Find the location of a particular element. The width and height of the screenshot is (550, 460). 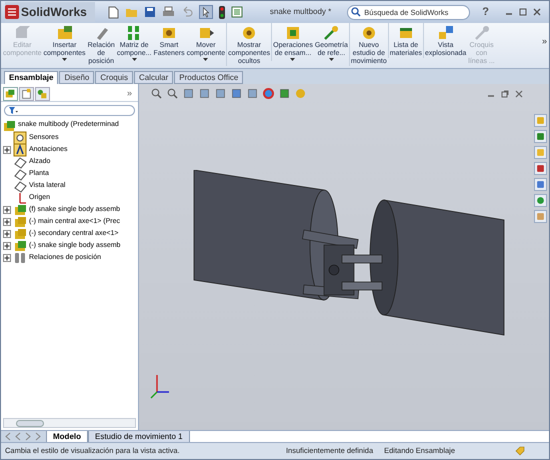

app-logo: SolidWorks is located at coordinates (50, 12).